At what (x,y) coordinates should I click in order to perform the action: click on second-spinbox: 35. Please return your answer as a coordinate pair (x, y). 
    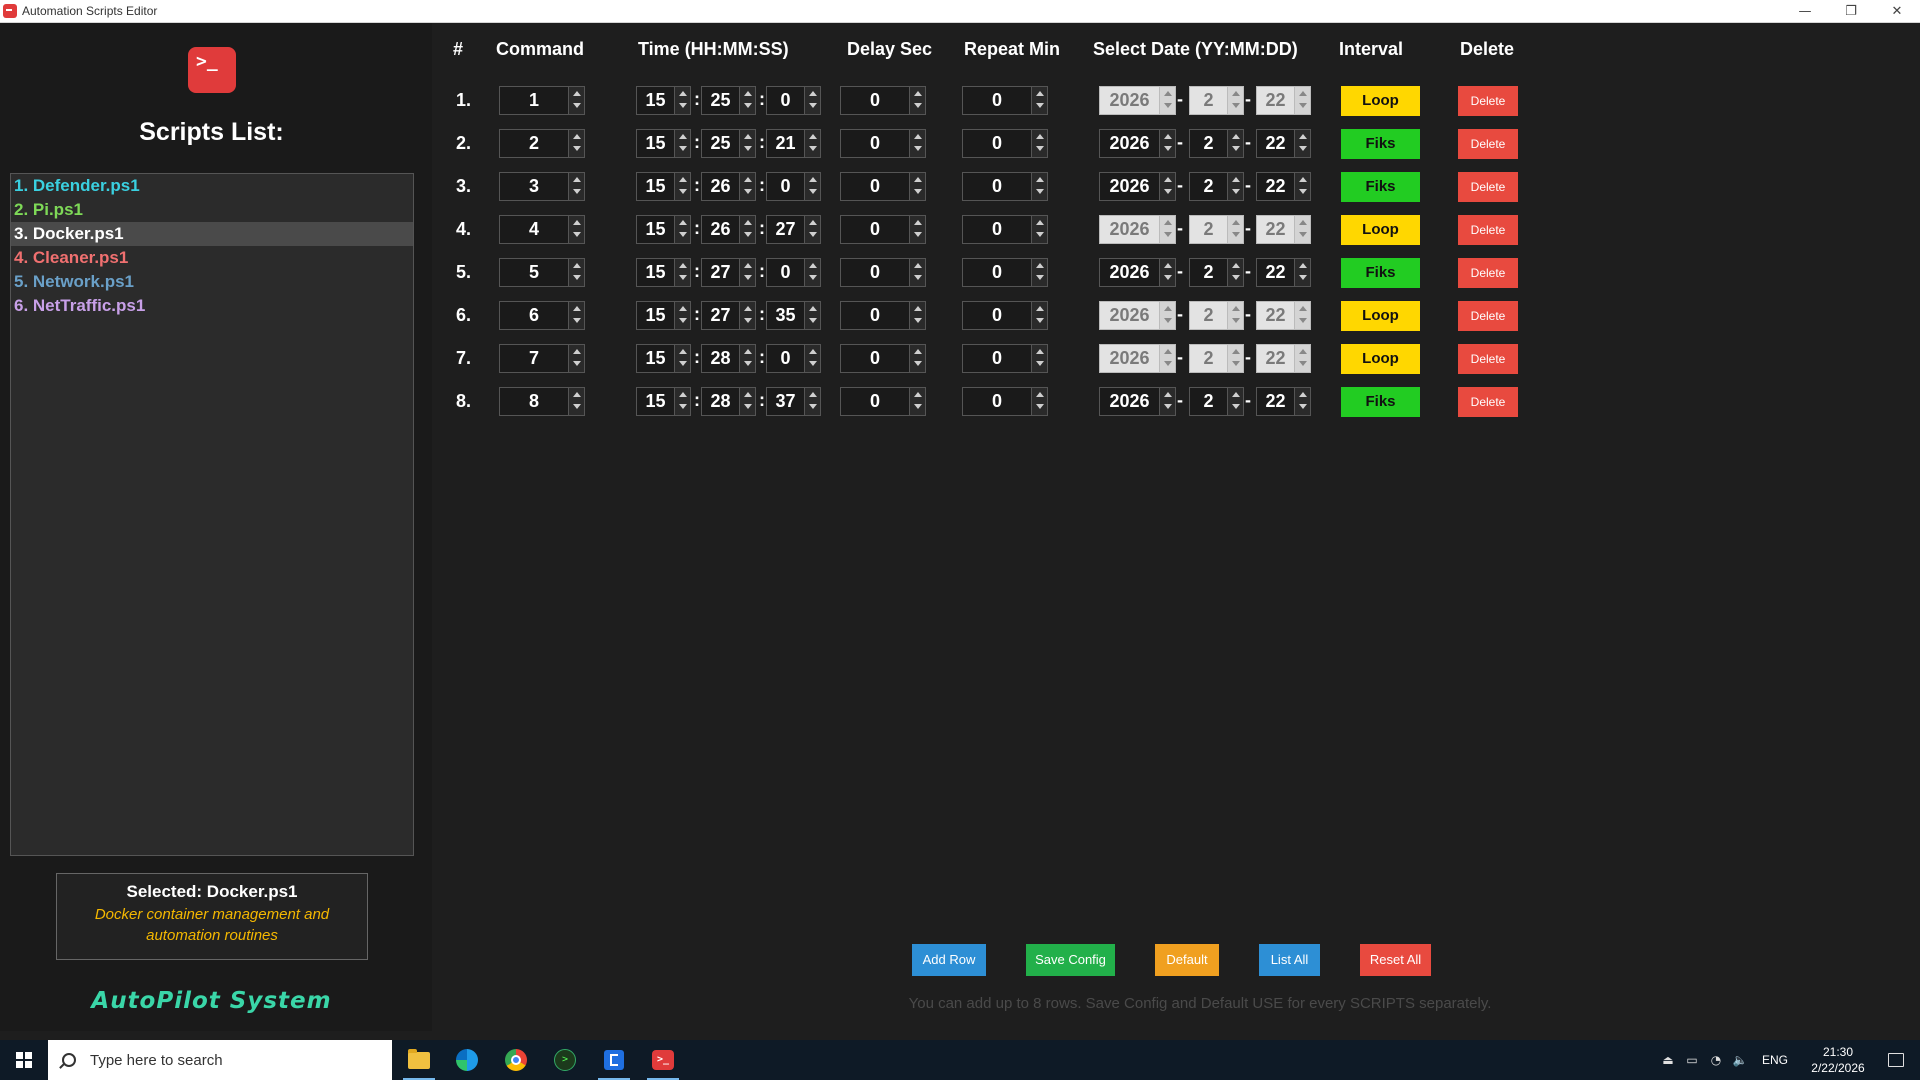
    Looking at the image, I should click on (793, 315).